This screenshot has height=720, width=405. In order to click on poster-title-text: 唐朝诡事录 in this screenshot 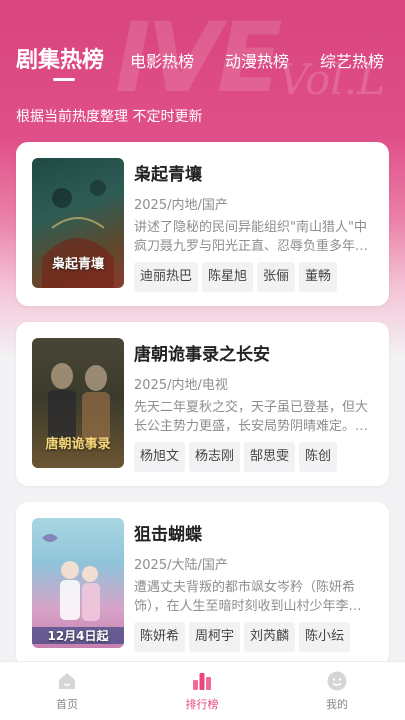, I will do `click(78, 444)`.